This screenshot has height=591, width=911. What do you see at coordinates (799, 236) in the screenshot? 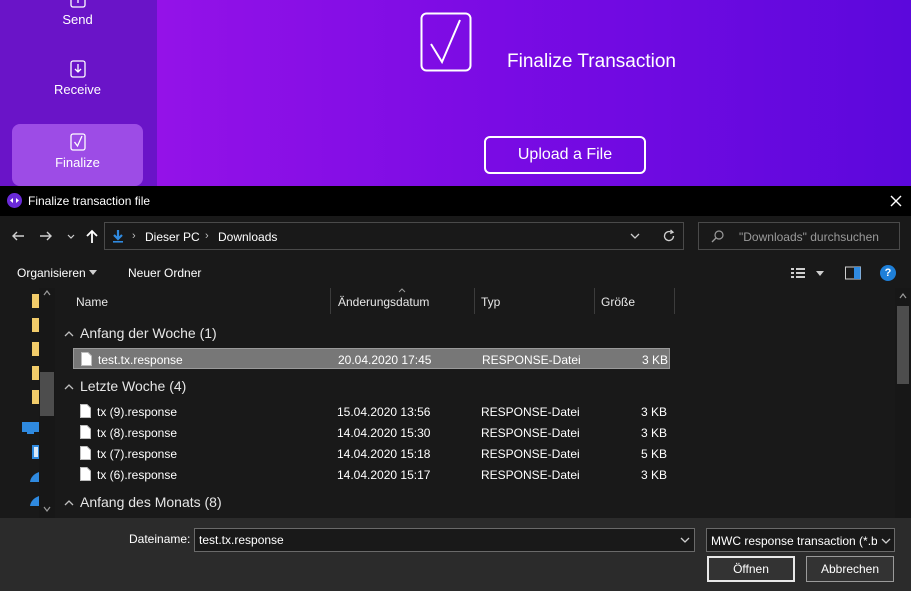
I see `search-input: "Downloads" durchsuchen` at bounding box center [799, 236].